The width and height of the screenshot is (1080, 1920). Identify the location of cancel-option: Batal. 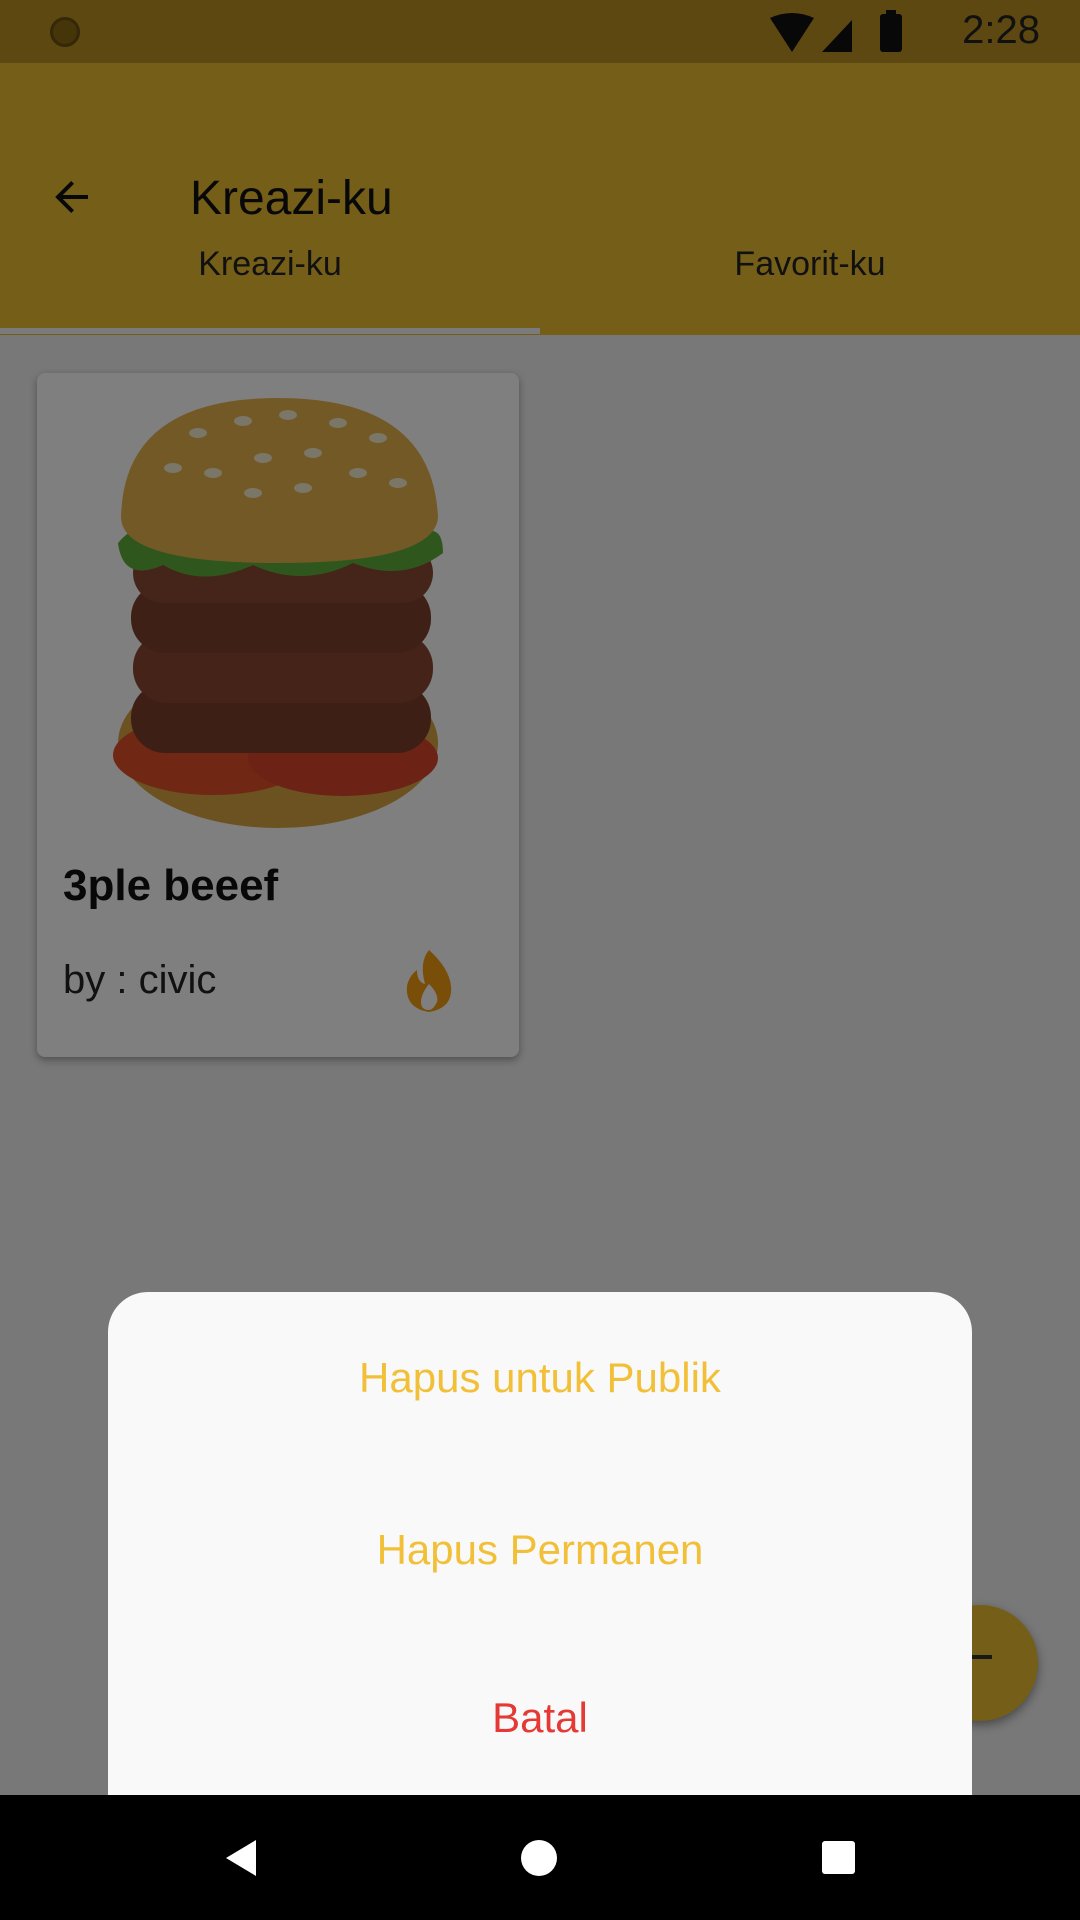
(540, 1718).